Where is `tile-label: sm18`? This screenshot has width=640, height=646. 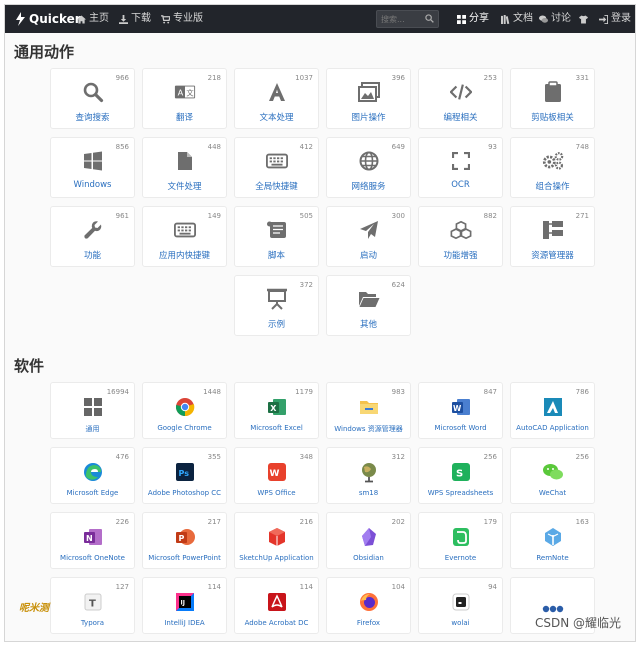
tile-label: sm18 is located at coordinates (368, 493).